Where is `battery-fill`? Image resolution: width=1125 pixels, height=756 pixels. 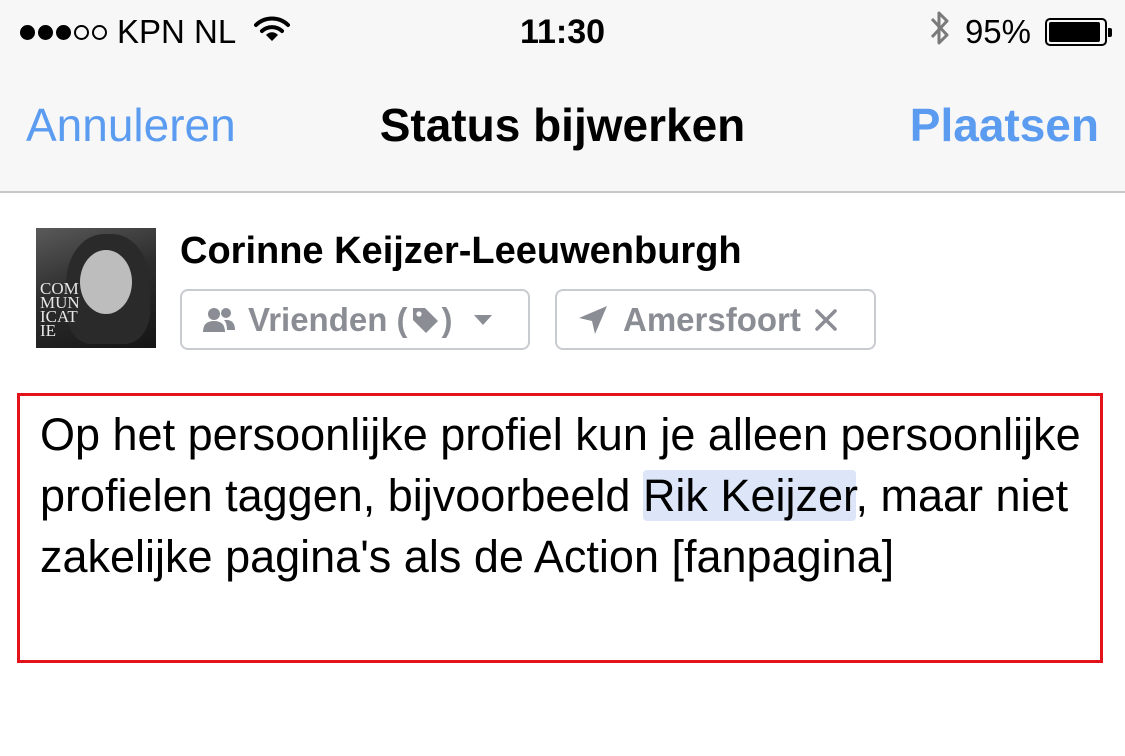
battery-fill is located at coordinates (1075, 32).